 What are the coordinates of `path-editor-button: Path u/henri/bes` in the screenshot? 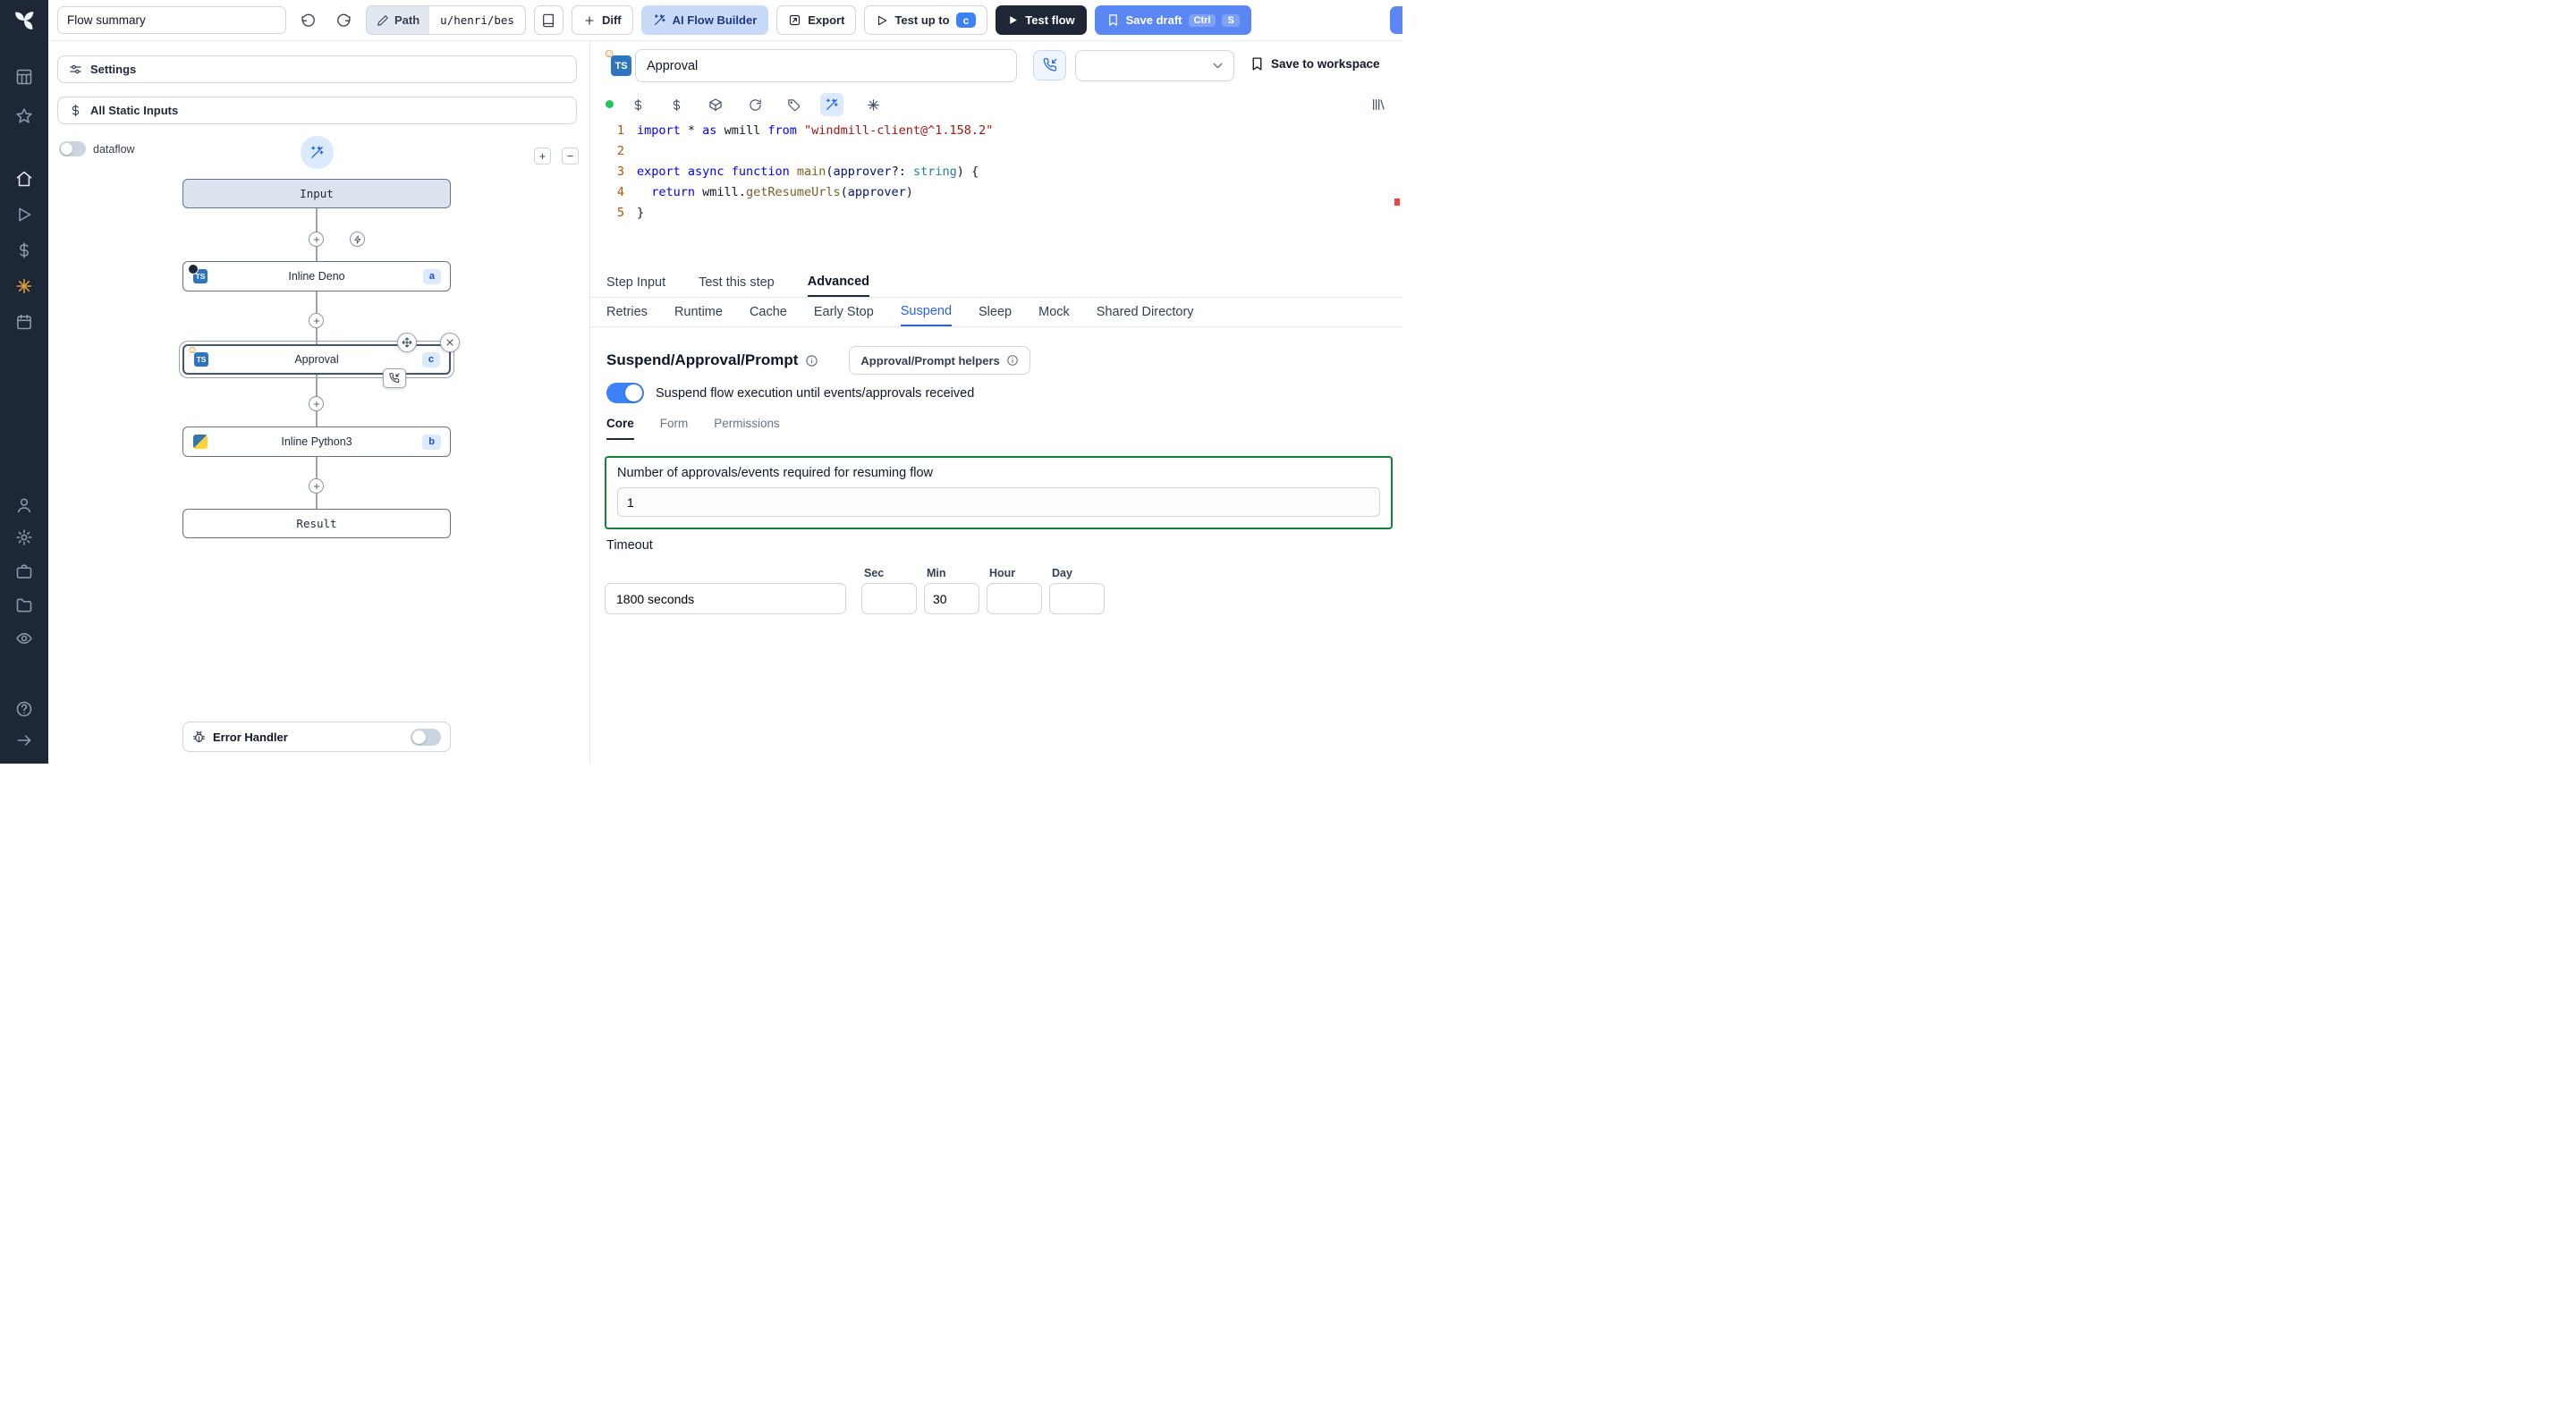 It's located at (446, 20).